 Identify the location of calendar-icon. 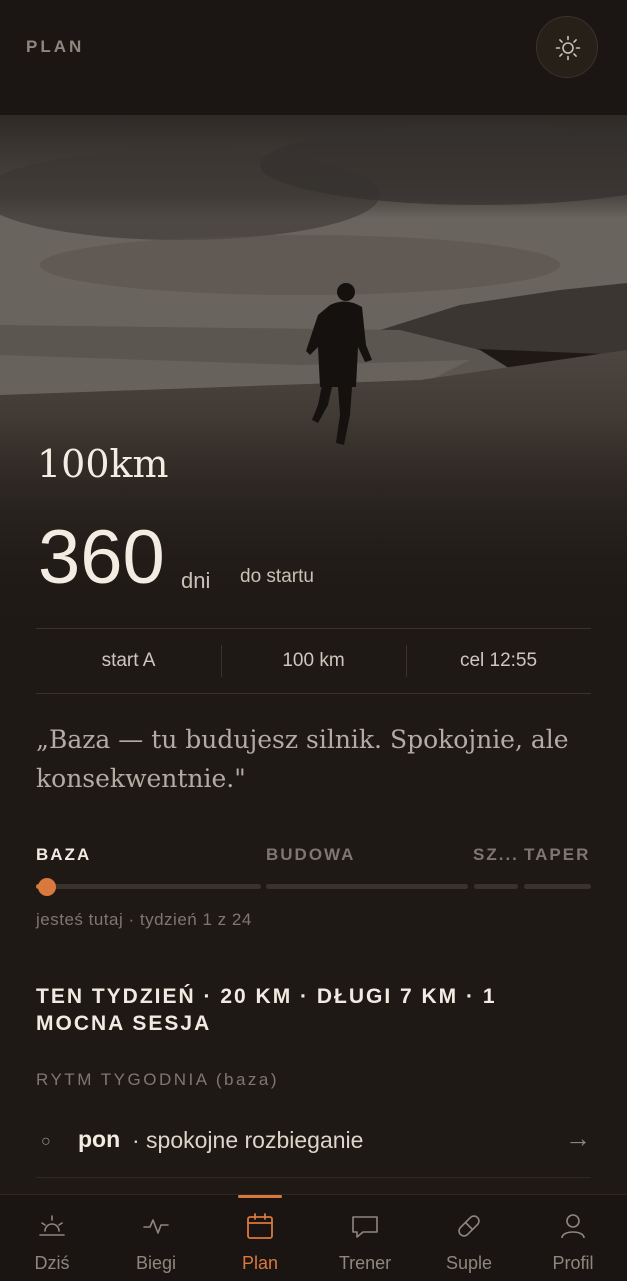
(260, 1226).